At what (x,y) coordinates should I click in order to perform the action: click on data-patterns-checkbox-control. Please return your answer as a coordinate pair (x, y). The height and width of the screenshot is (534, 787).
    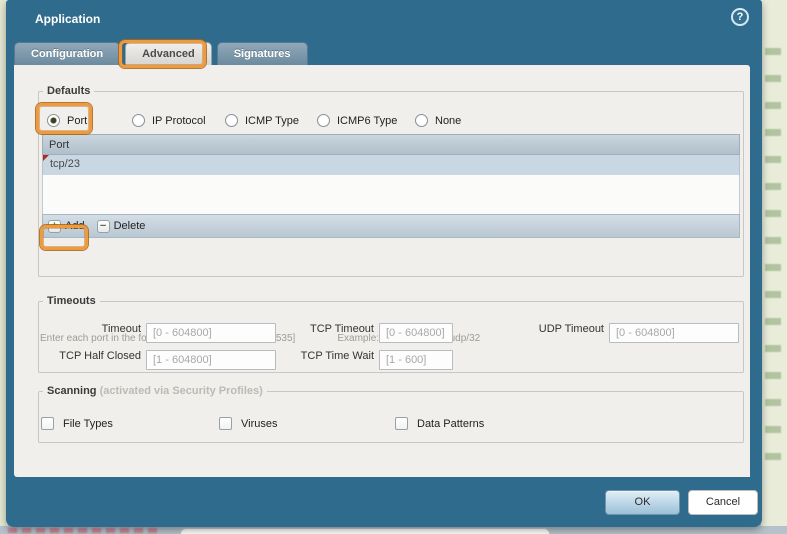
    Looking at the image, I should click on (401, 423).